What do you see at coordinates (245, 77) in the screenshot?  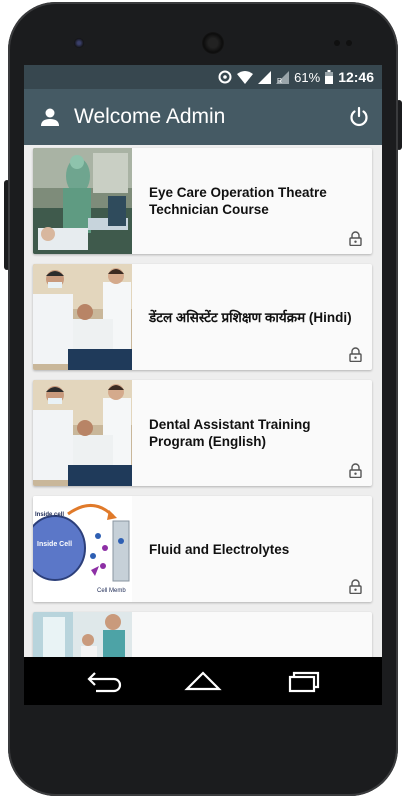 I see `wifi-icon` at bounding box center [245, 77].